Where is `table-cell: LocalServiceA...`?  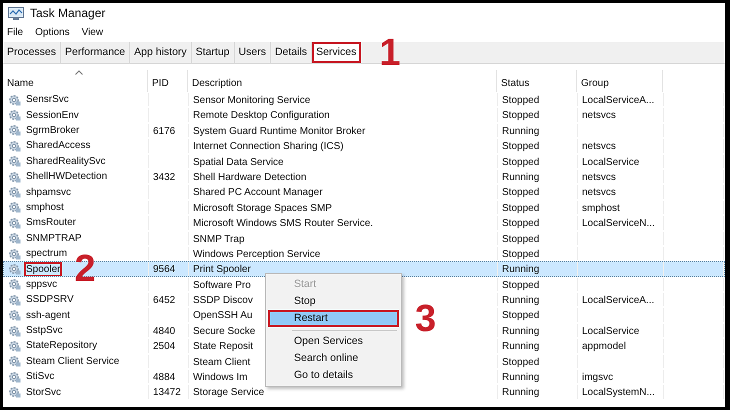 table-cell: LocalServiceA... is located at coordinates (618, 100).